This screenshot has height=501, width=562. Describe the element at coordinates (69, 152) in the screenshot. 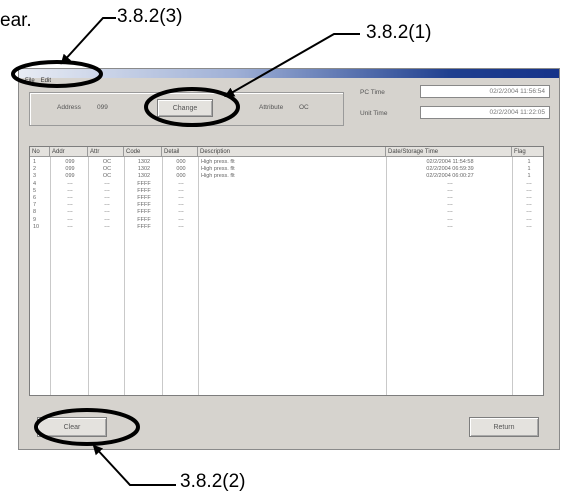

I see `column-header-addr: Addr` at that location.